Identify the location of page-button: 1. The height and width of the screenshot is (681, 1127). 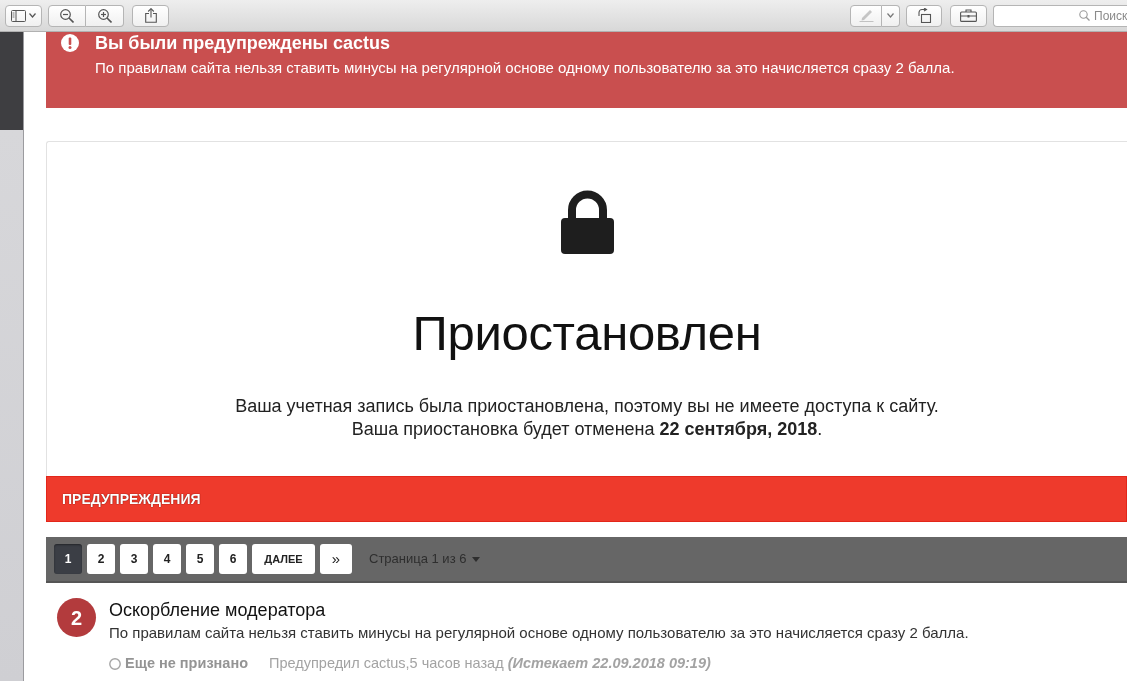
(68, 559).